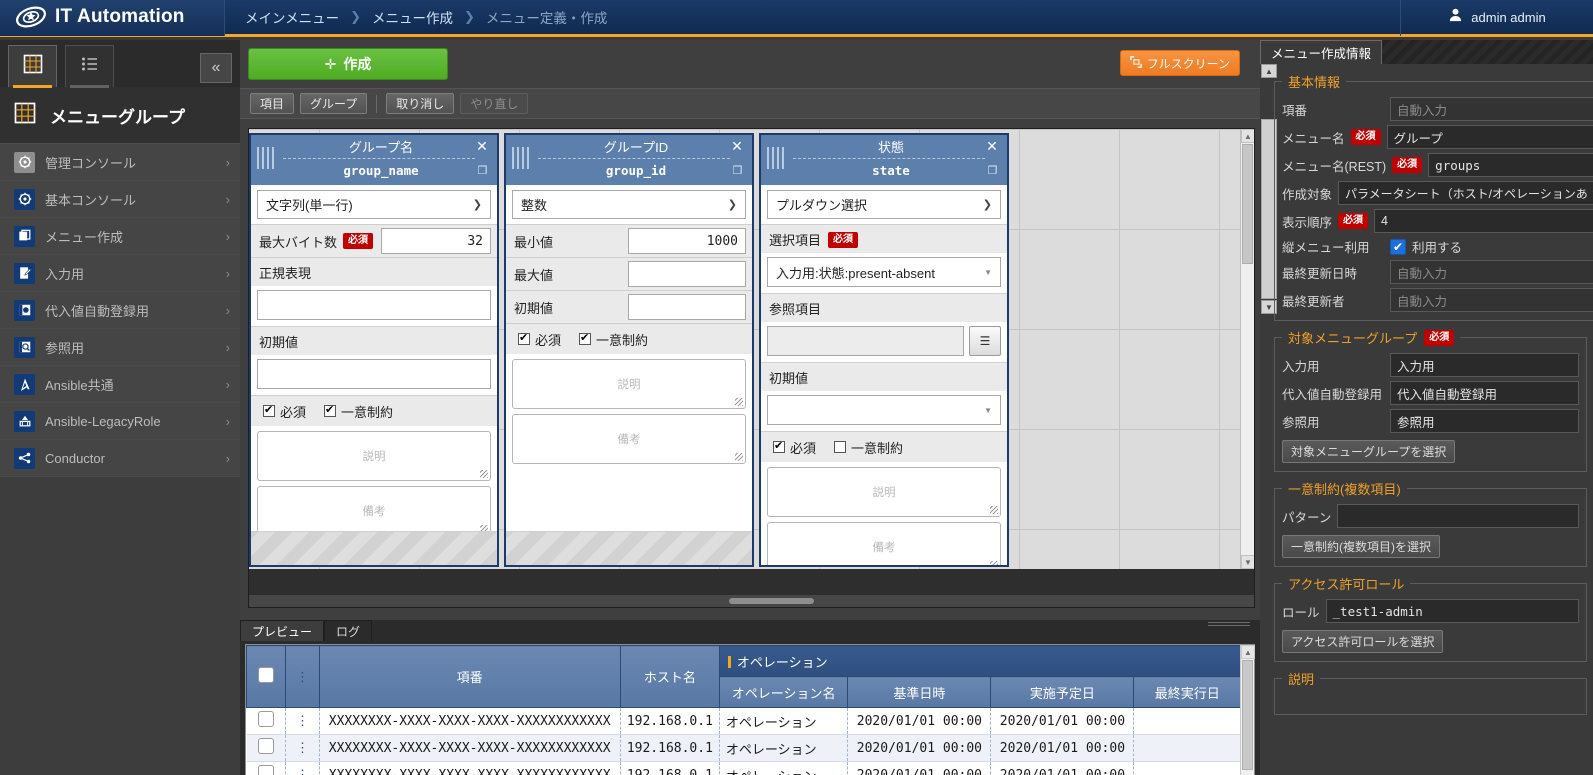 This screenshot has height=775, width=1593. Describe the element at coordinates (348, 630) in the screenshot. I see `preview-tab-1: ログ` at that location.